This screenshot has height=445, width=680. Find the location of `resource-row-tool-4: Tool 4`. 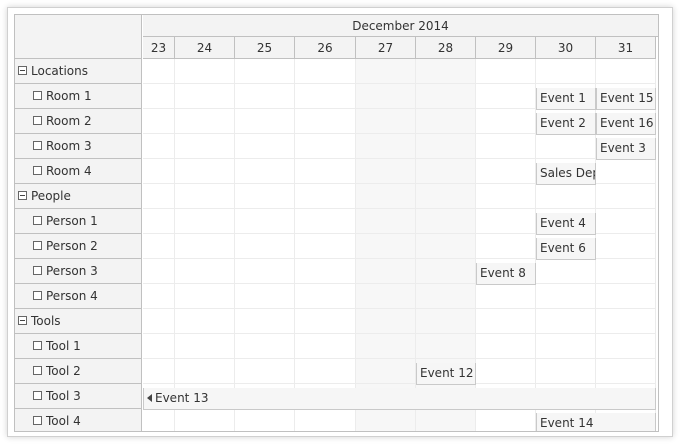

resource-row-tool-4: Tool 4 is located at coordinates (78, 420).